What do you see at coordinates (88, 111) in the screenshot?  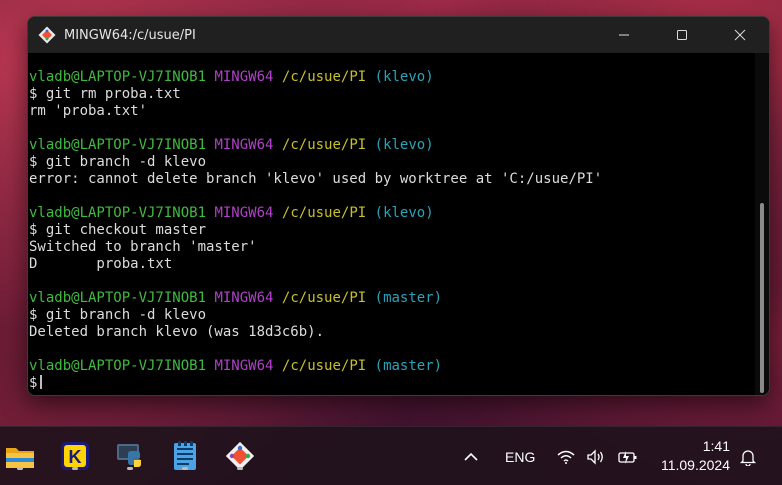 I see `line-text: rm 'proba.txt'` at bounding box center [88, 111].